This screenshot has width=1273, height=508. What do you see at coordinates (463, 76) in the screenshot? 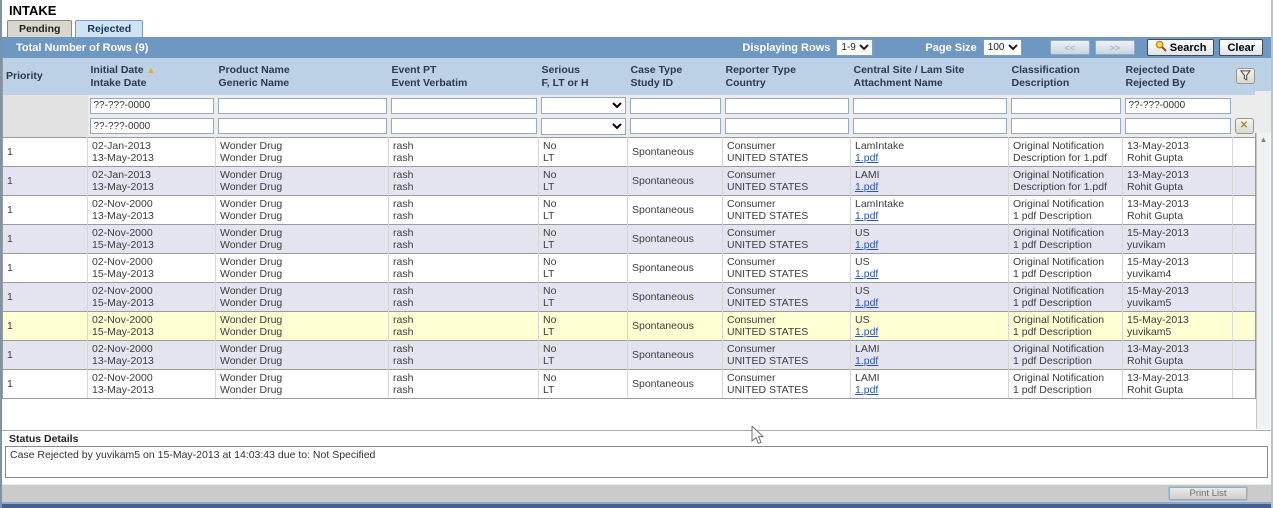
I see `column-header-event-pt: Event PT Event Verbatim` at bounding box center [463, 76].